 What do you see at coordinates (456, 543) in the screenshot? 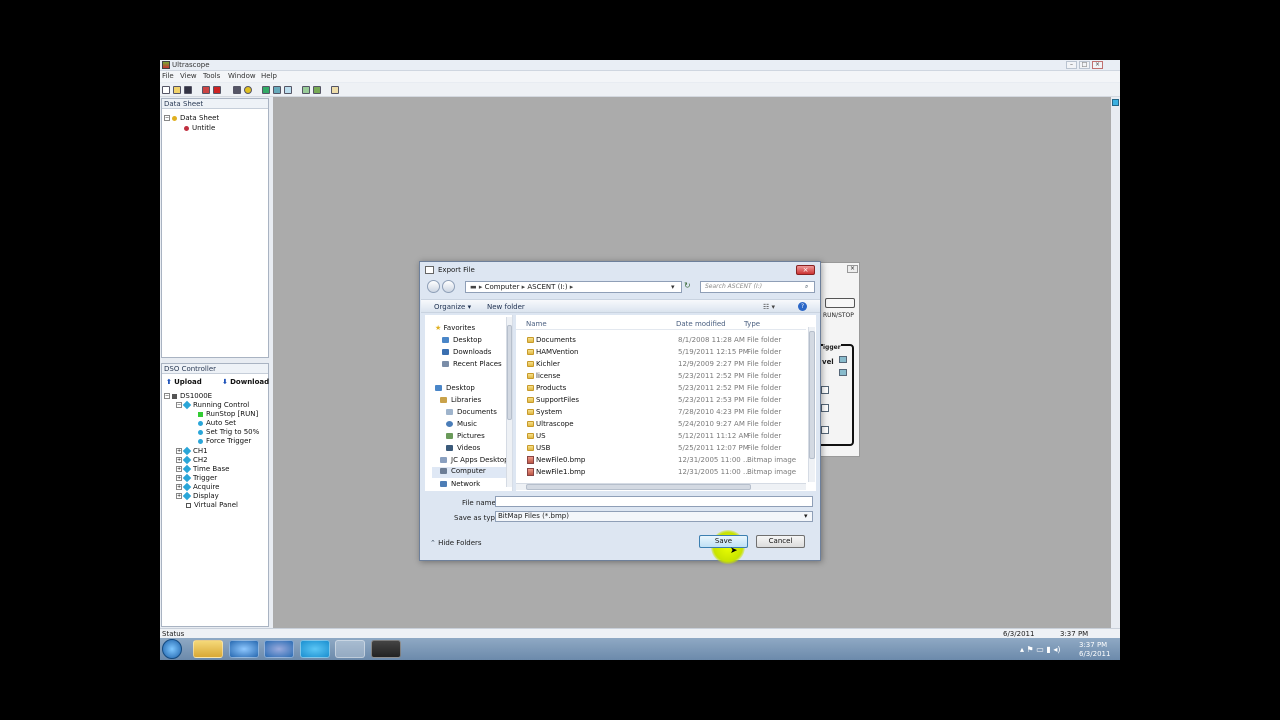
I see `hide-folders-button: ⌃ Hide Folders` at bounding box center [456, 543].